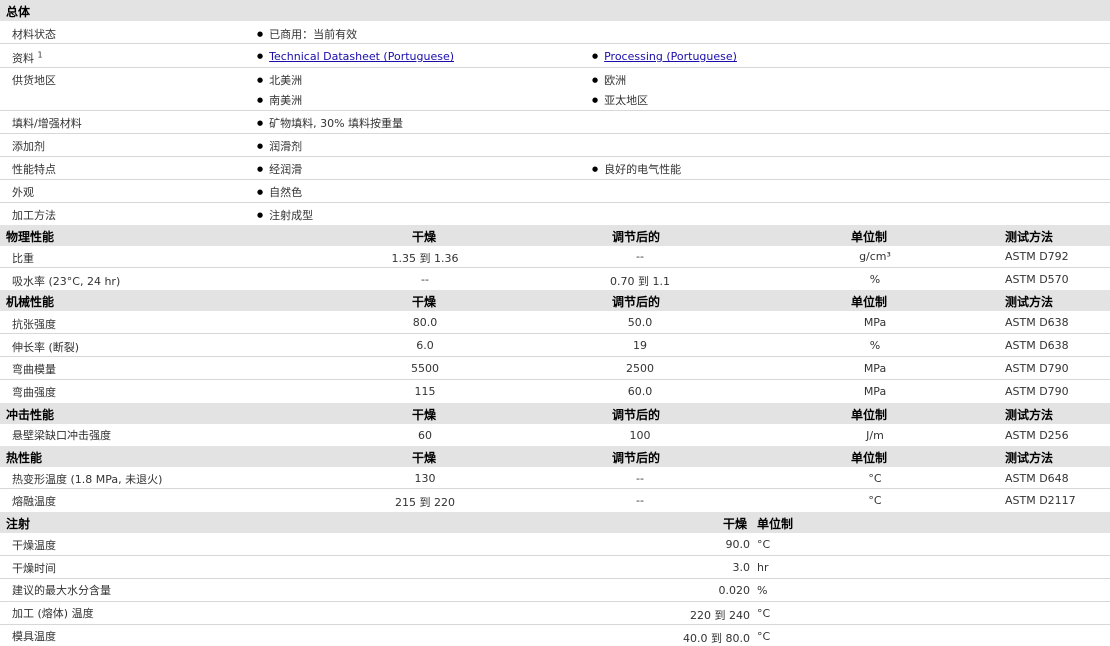  I want to click on dry-value: 130, so click(425, 478).